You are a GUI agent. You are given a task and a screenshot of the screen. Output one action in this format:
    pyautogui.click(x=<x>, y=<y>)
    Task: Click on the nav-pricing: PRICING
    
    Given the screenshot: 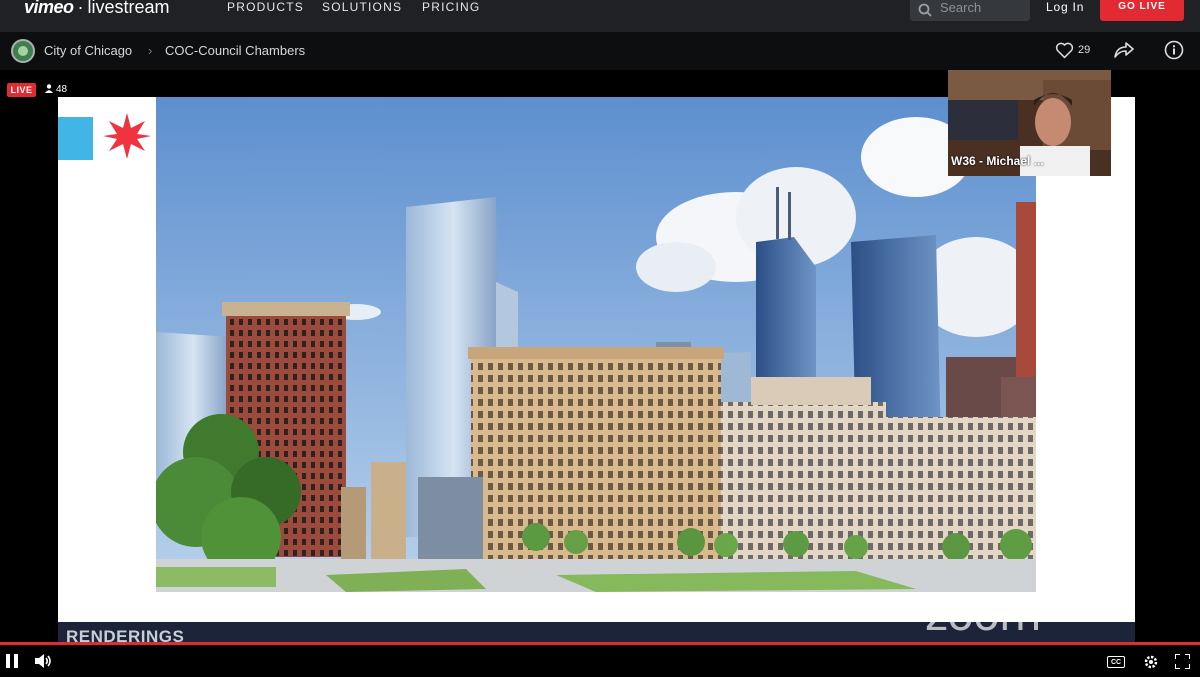 What is the action you would take?
    pyautogui.click(x=451, y=7)
    